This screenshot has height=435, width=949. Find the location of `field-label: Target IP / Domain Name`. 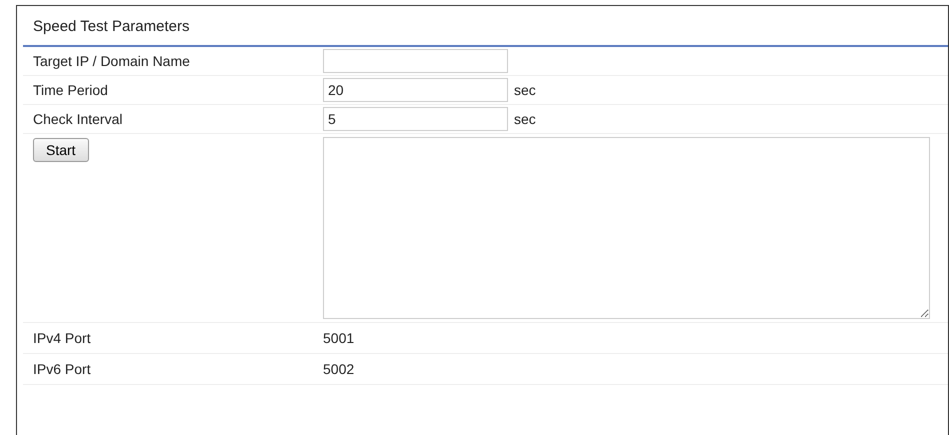

field-label: Target IP / Domain Name is located at coordinates (111, 61).